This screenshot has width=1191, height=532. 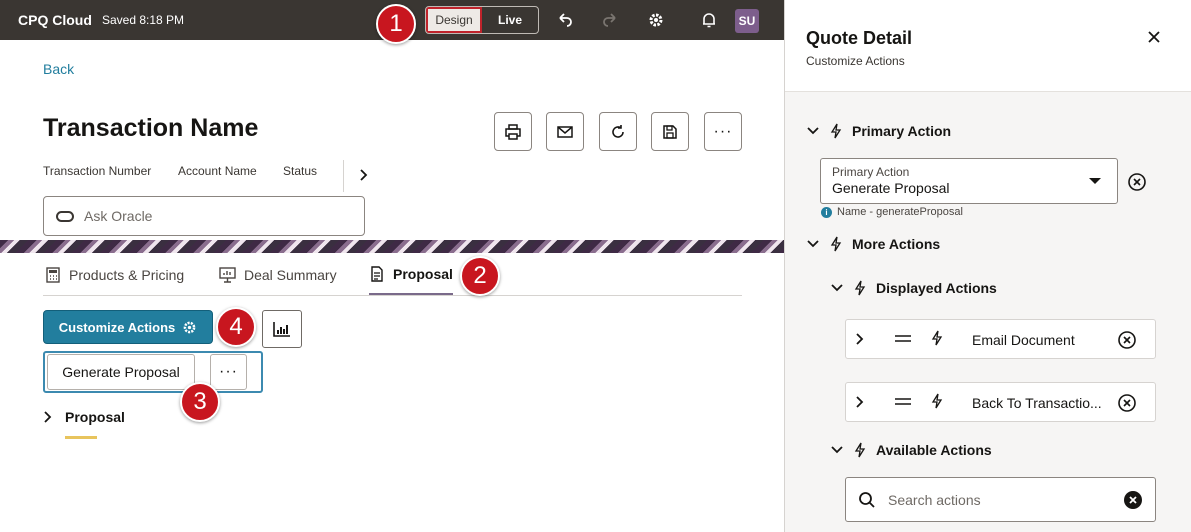 I want to click on callout-badge-4: 4, so click(x=236, y=327).